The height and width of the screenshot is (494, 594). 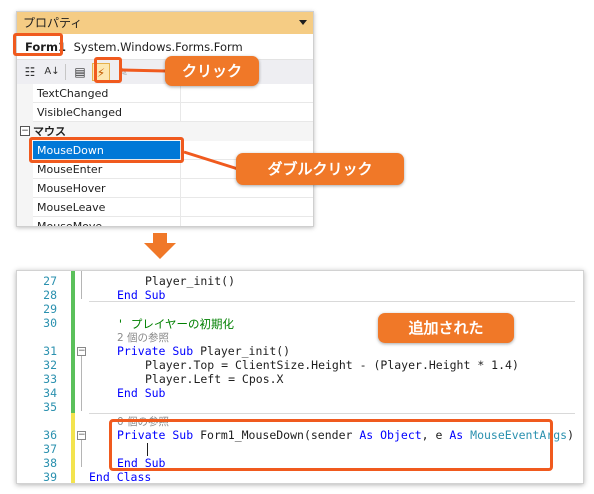 What do you see at coordinates (50, 323) in the screenshot?
I see `line-number: 30` at bounding box center [50, 323].